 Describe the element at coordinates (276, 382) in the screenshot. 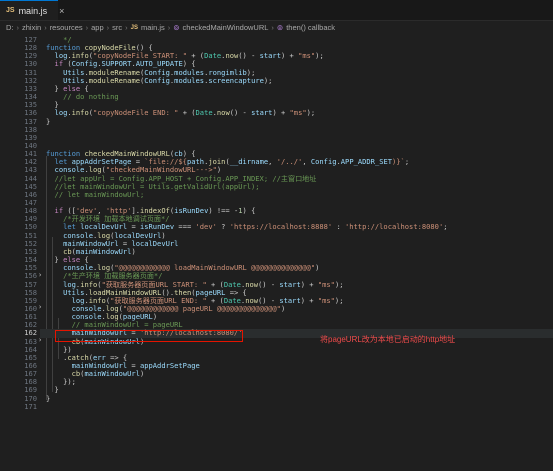

I see `code-line: 168 });` at that location.